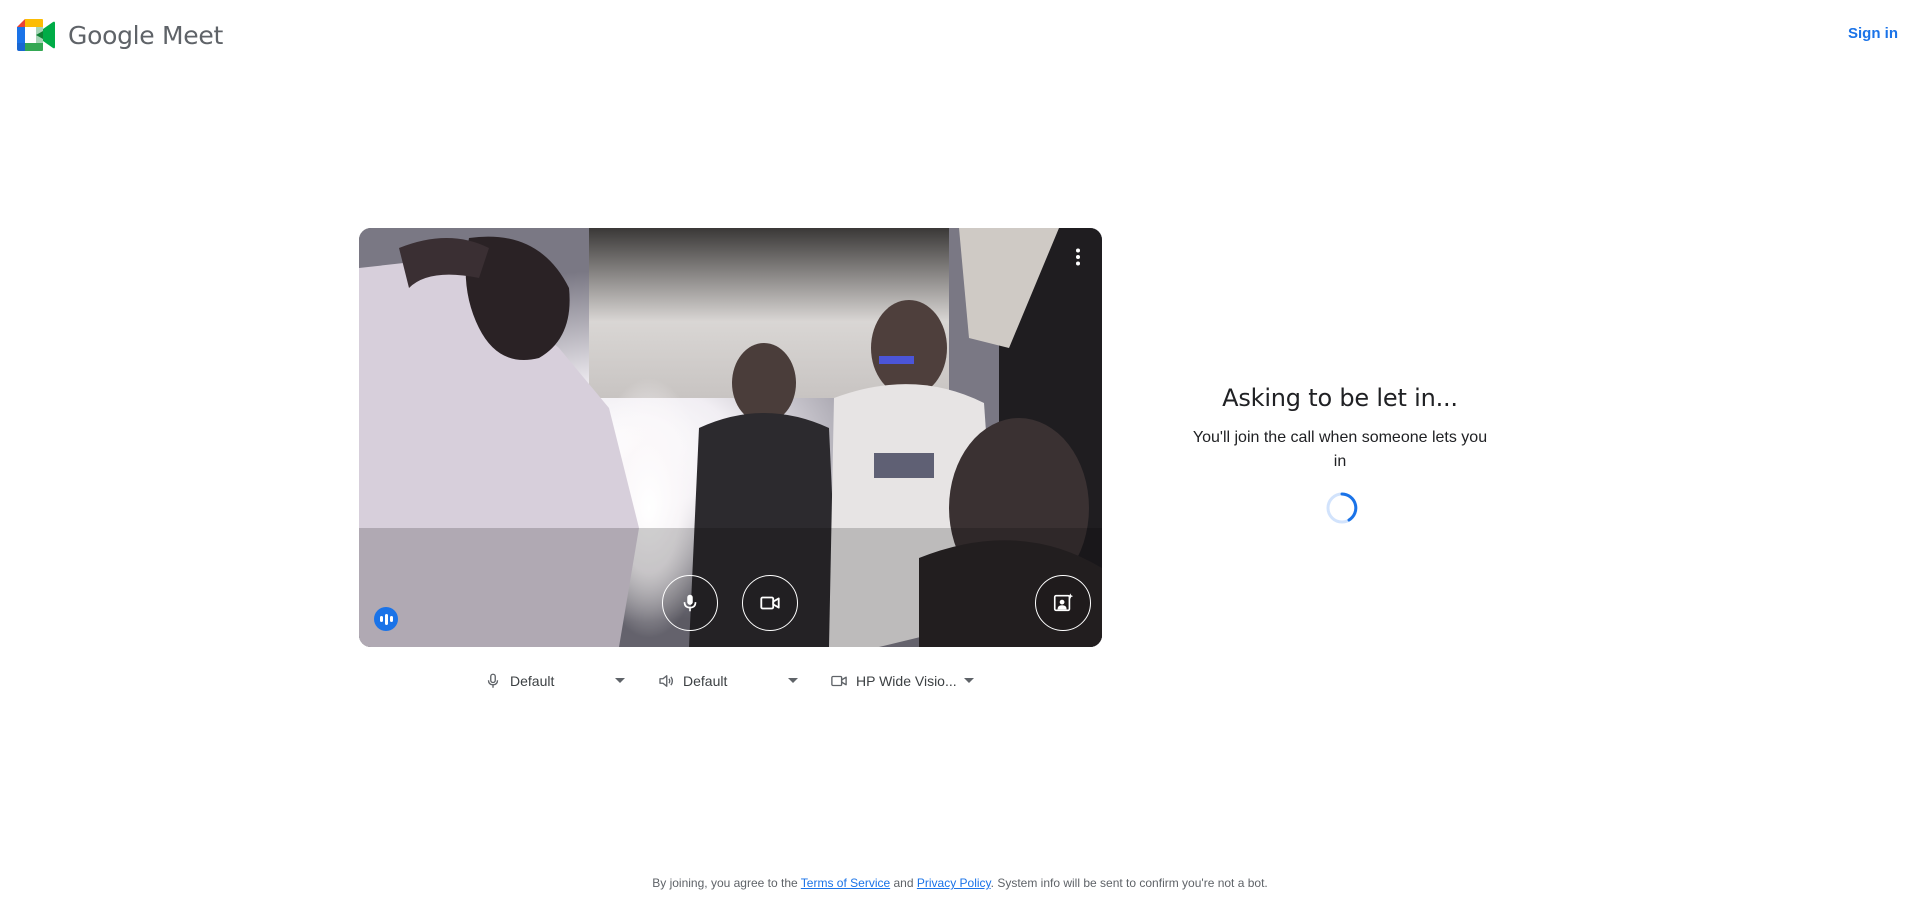  What do you see at coordinates (726, 883) in the screenshot?
I see `footer-prefix: By joining, you agree to the` at bounding box center [726, 883].